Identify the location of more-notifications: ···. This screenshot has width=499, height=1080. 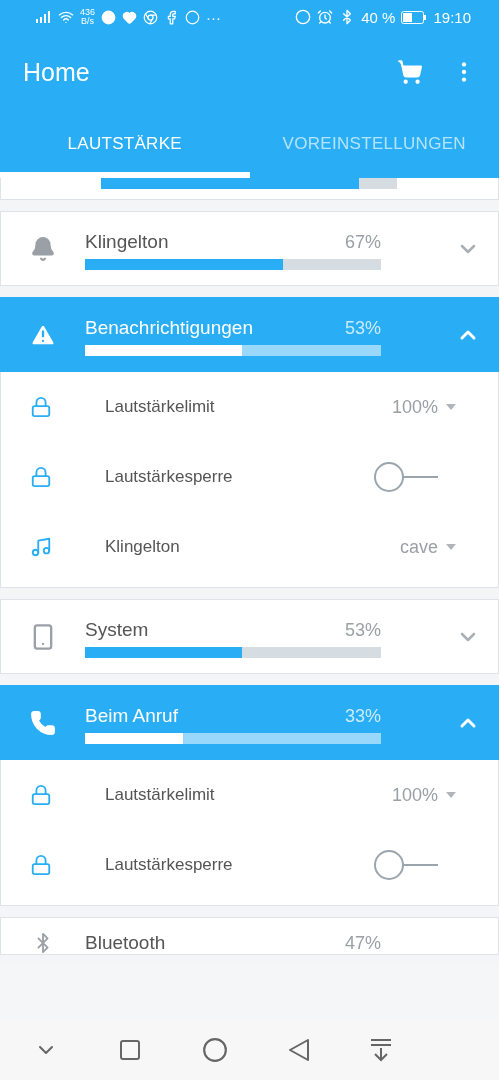
(214, 17).